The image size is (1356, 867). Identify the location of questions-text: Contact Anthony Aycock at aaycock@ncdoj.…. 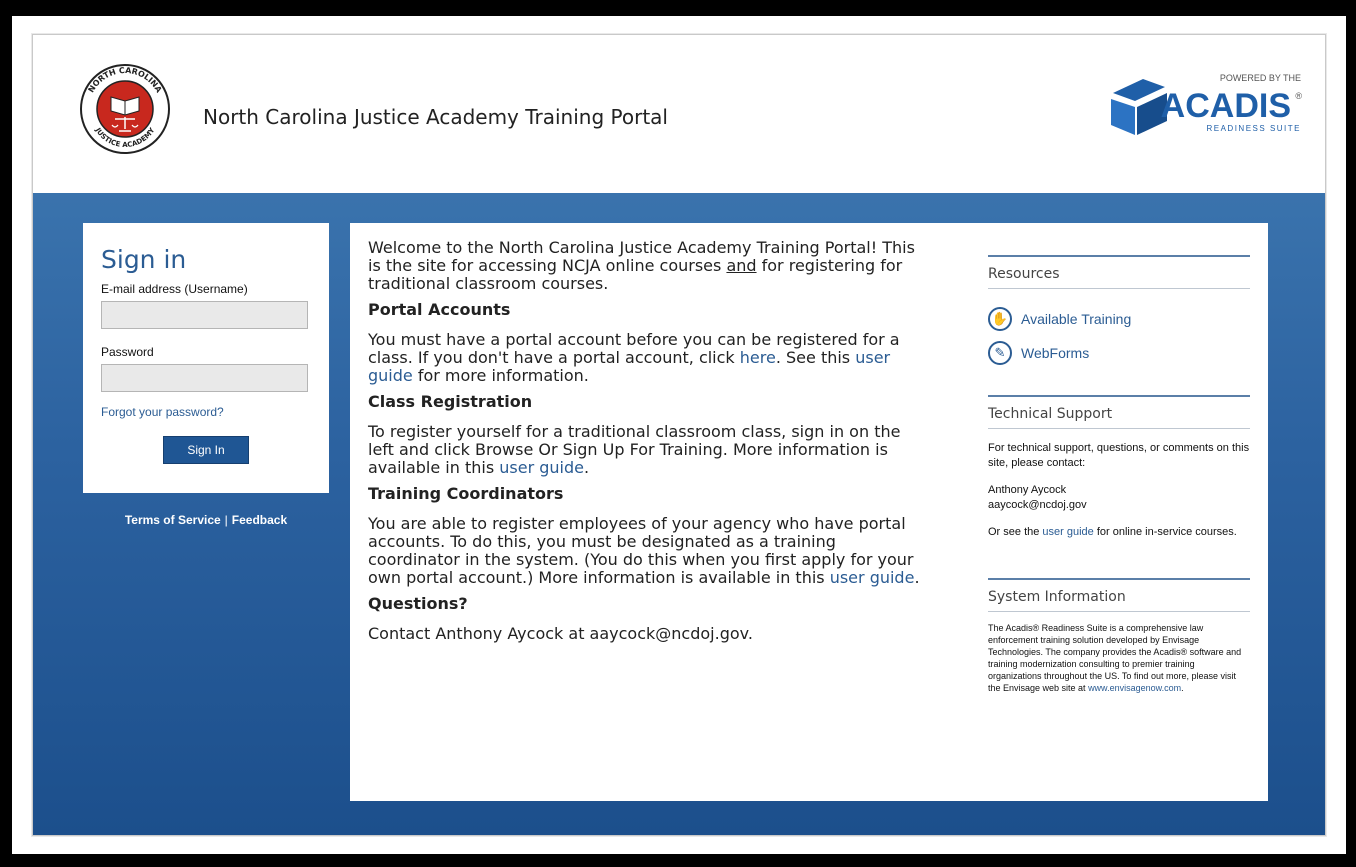
(560, 633).